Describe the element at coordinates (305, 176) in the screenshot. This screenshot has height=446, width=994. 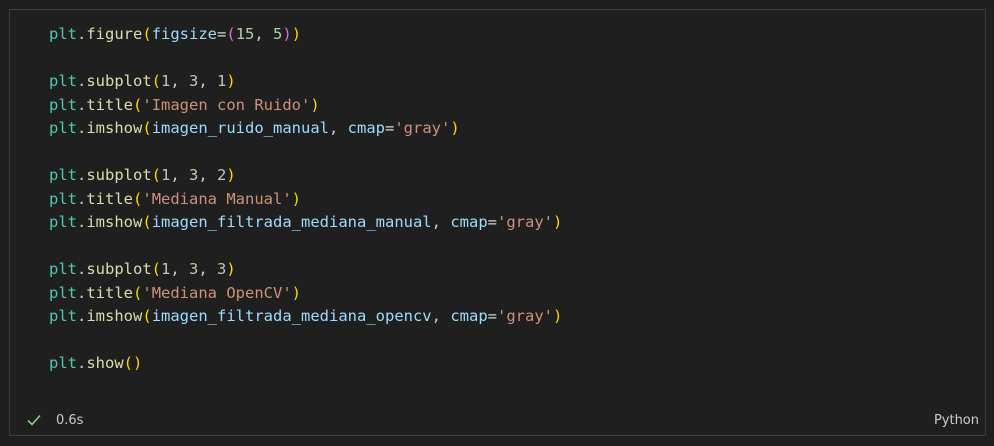
I see `code-line: plt.subplot(1, 3, 2)` at that location.